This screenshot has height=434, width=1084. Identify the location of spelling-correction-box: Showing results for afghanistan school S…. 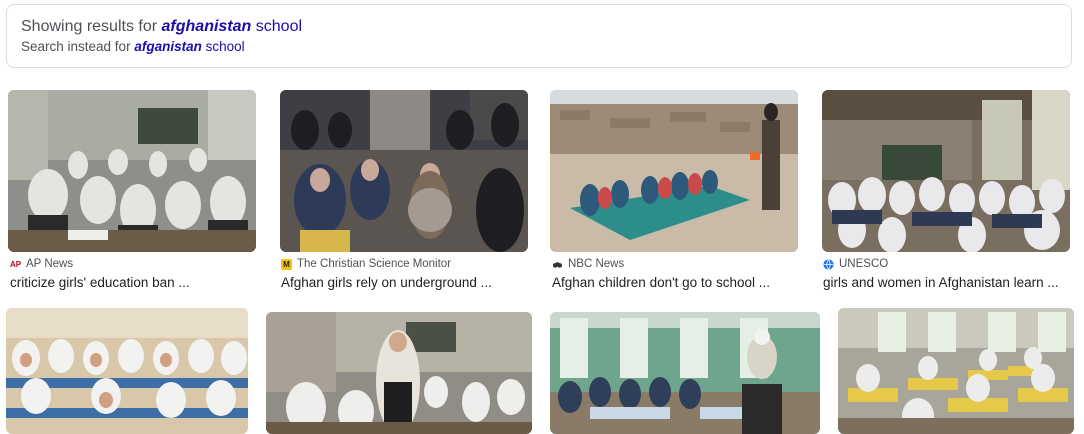
(539, 36).